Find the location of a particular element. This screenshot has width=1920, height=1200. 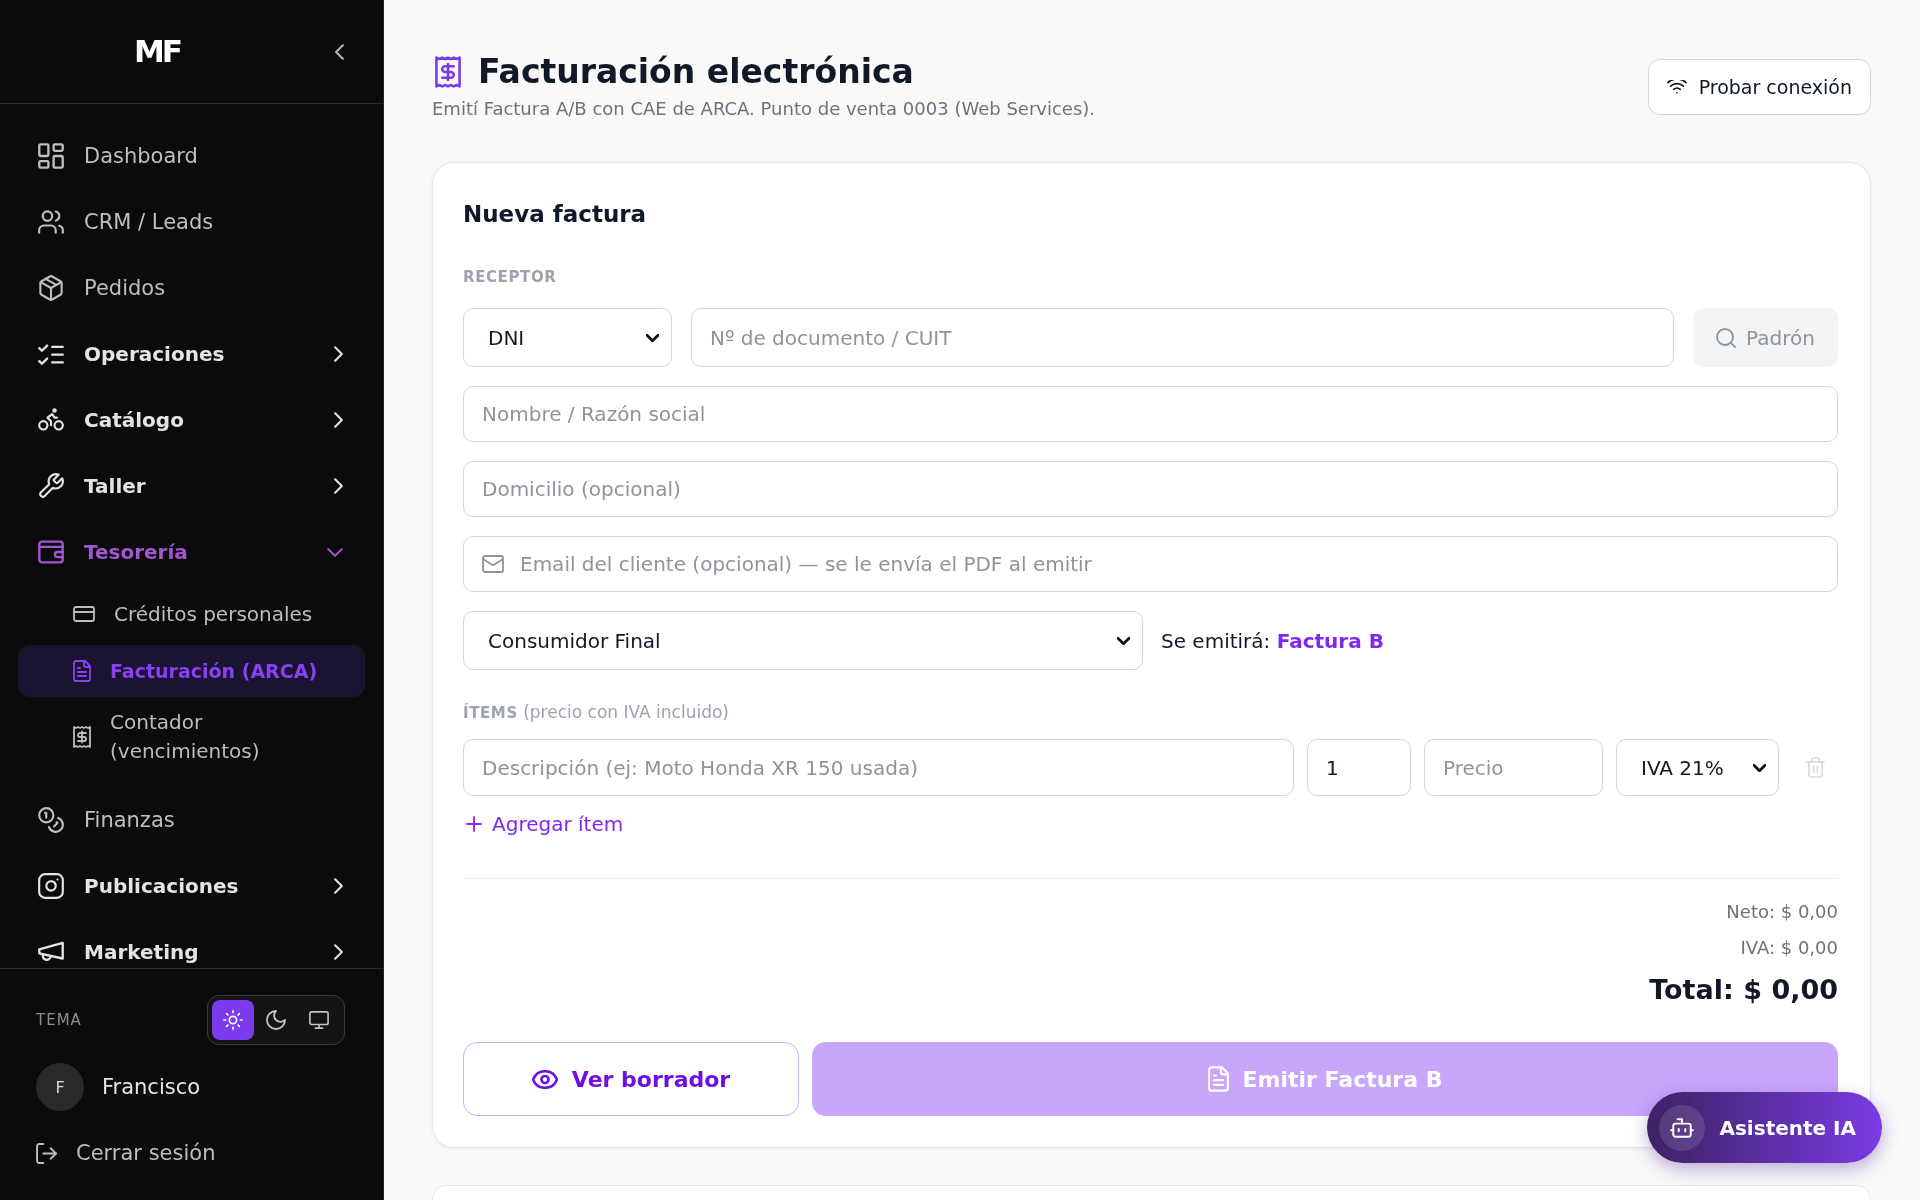

grid-icon is located at coordinates (51, 156).